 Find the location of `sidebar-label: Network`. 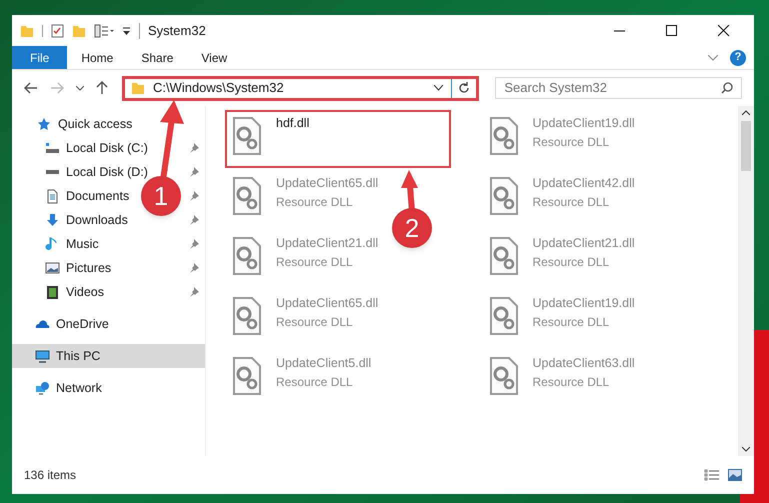

sidebar-label: Network is located at coordinates (79, 388).